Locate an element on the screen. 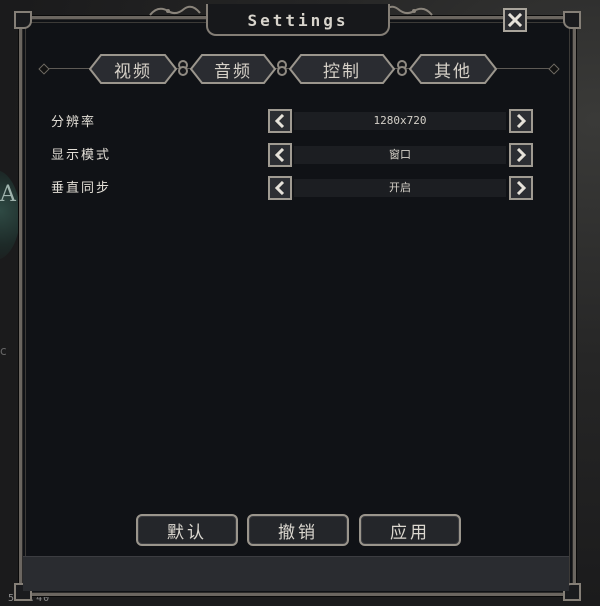  tab-audio: 音频 is located at coordinates (233, 69).